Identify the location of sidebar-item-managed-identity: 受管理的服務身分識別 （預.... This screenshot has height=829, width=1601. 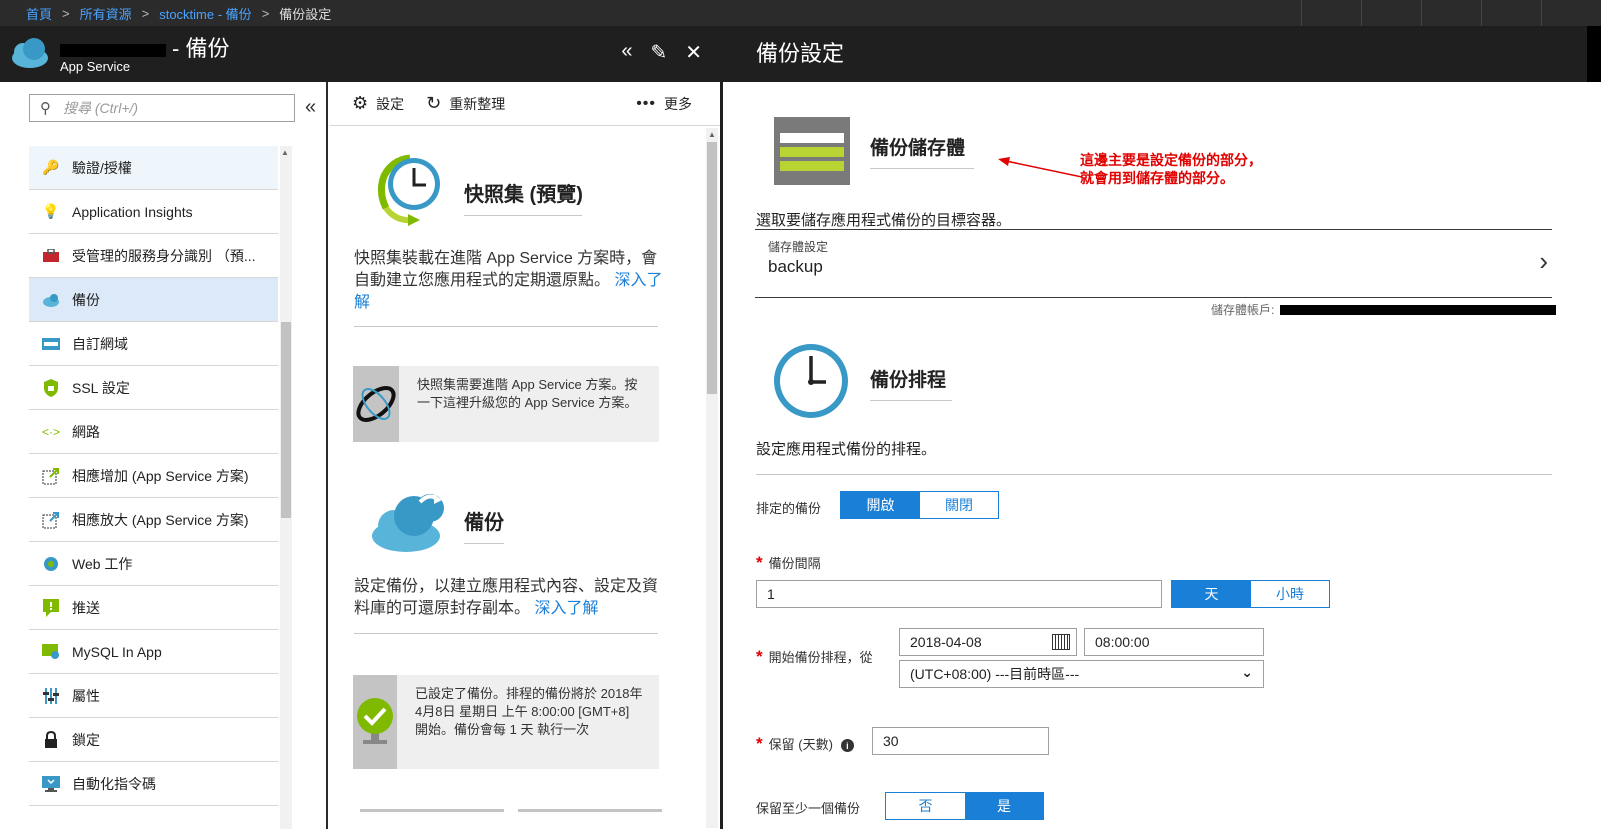
(153, 256).